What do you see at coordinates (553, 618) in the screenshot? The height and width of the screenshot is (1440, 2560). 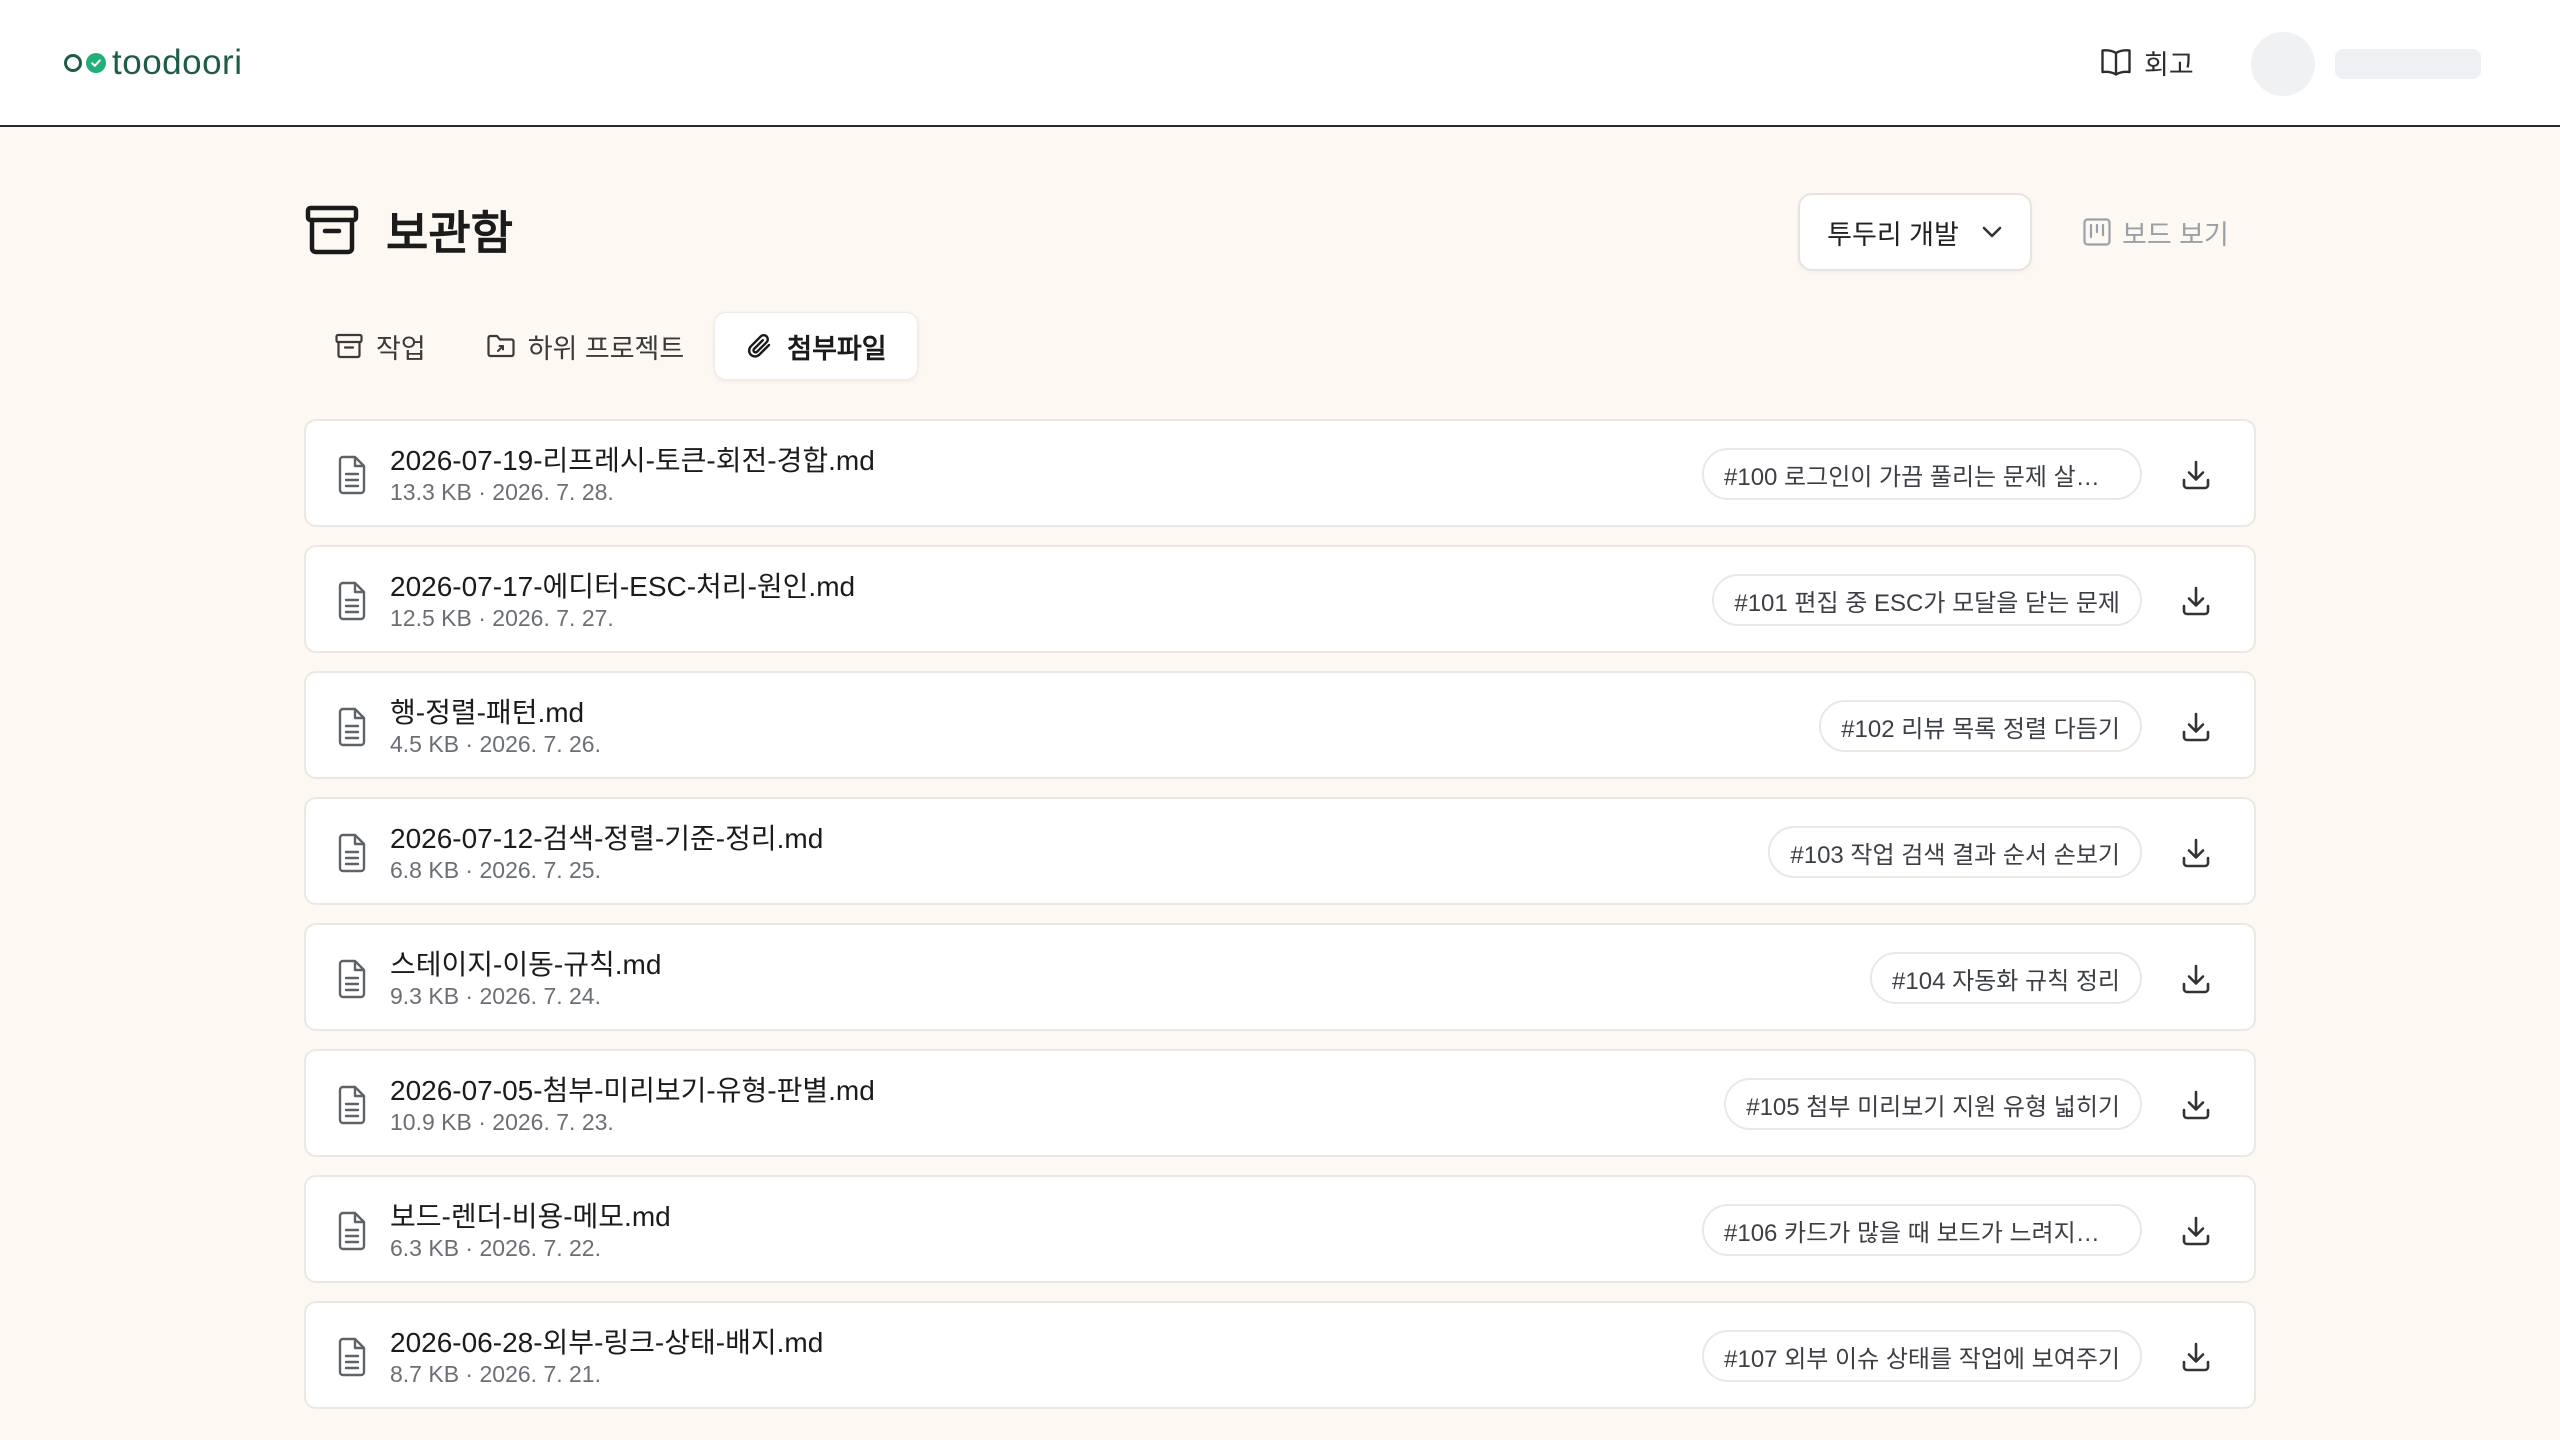 I see `file-date: 2026. 7. 27.` at bounding box center [553, 618].